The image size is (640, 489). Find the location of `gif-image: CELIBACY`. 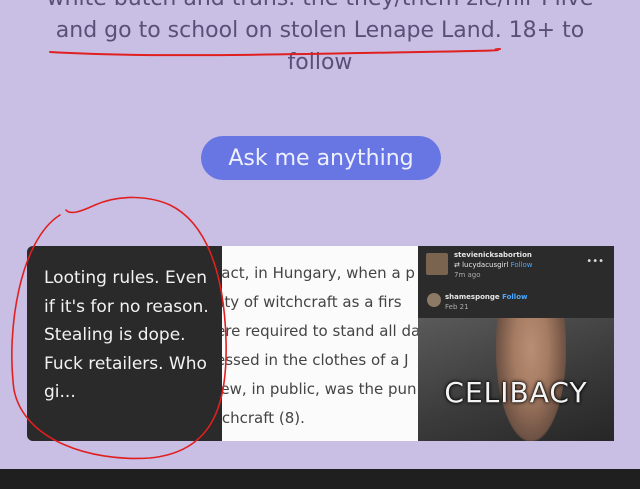

gif-image: CELIBACY is located at coordinates (516, 379).